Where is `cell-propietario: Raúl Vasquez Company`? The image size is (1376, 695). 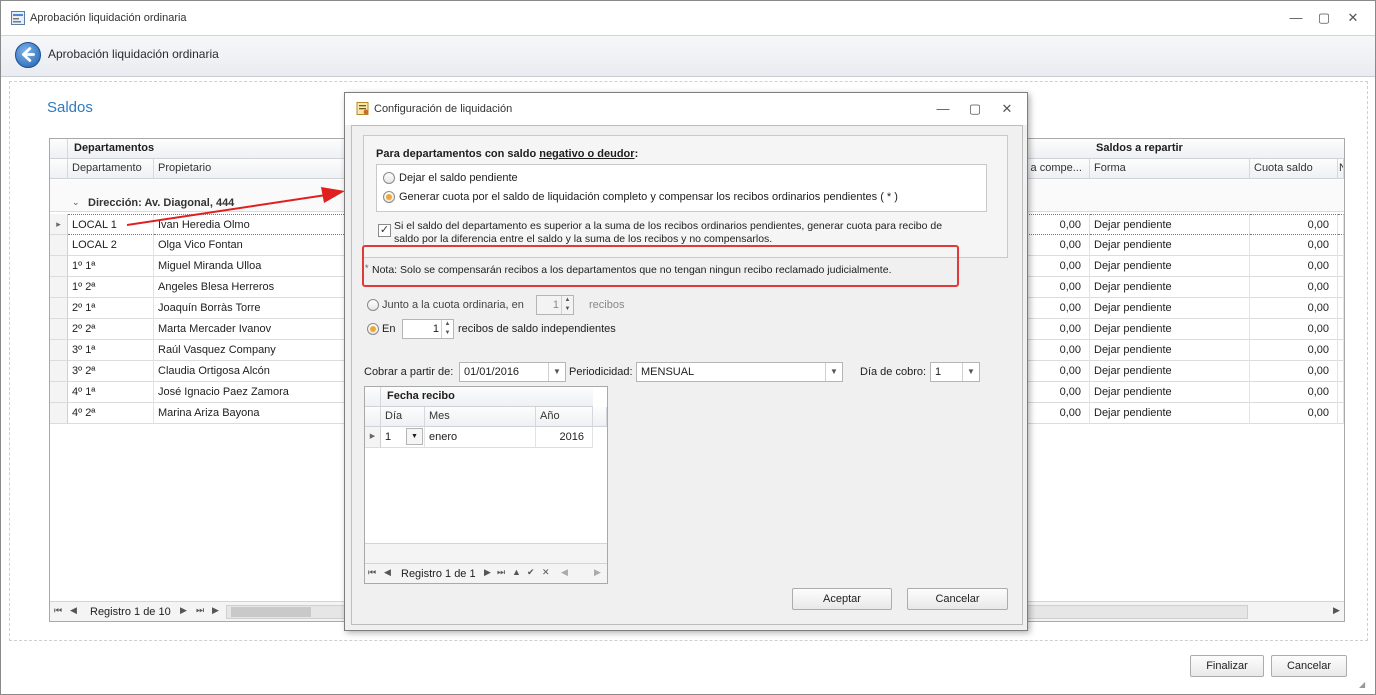
cell-propietario: Raúl Vasquez Company is located at coordinates (251, 350).